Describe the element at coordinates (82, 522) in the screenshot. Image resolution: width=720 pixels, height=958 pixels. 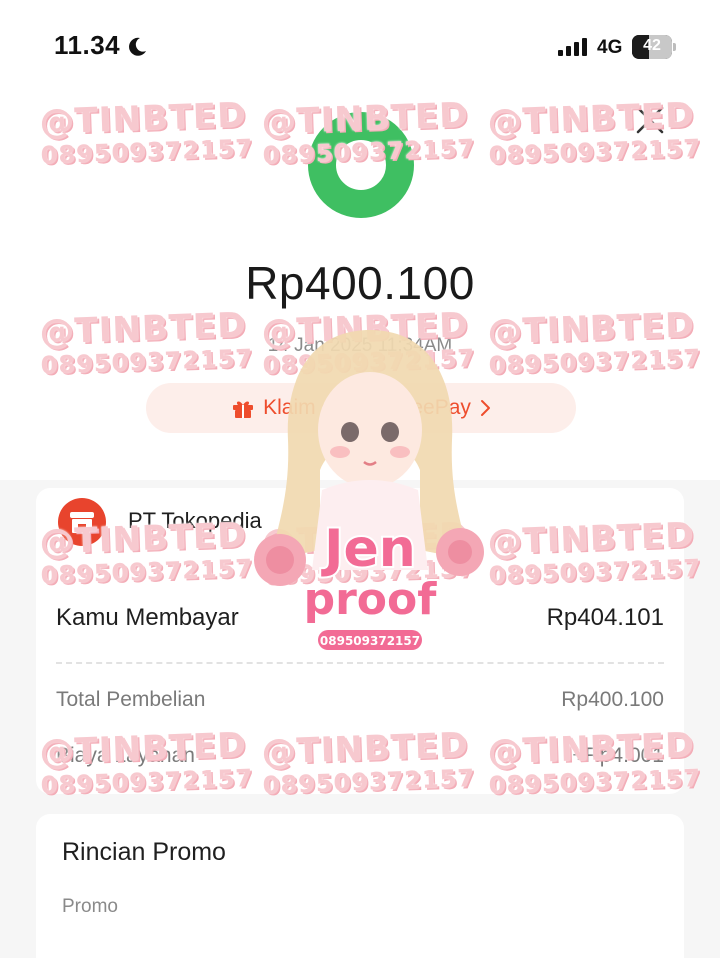
I see `store-icon` at that location.